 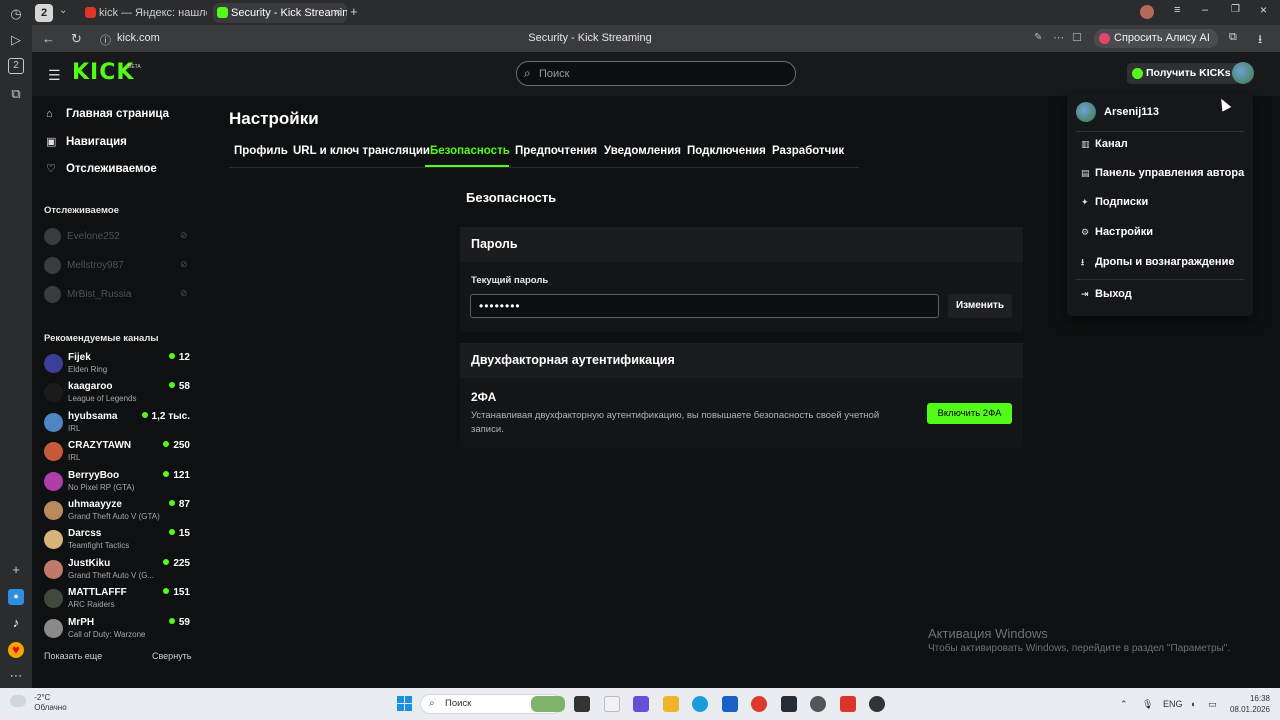 What do you see at coordinates (1077, 37) in the screenshot?
I see `bookmark-icon: ☐` at bounding box center [1077, 37].